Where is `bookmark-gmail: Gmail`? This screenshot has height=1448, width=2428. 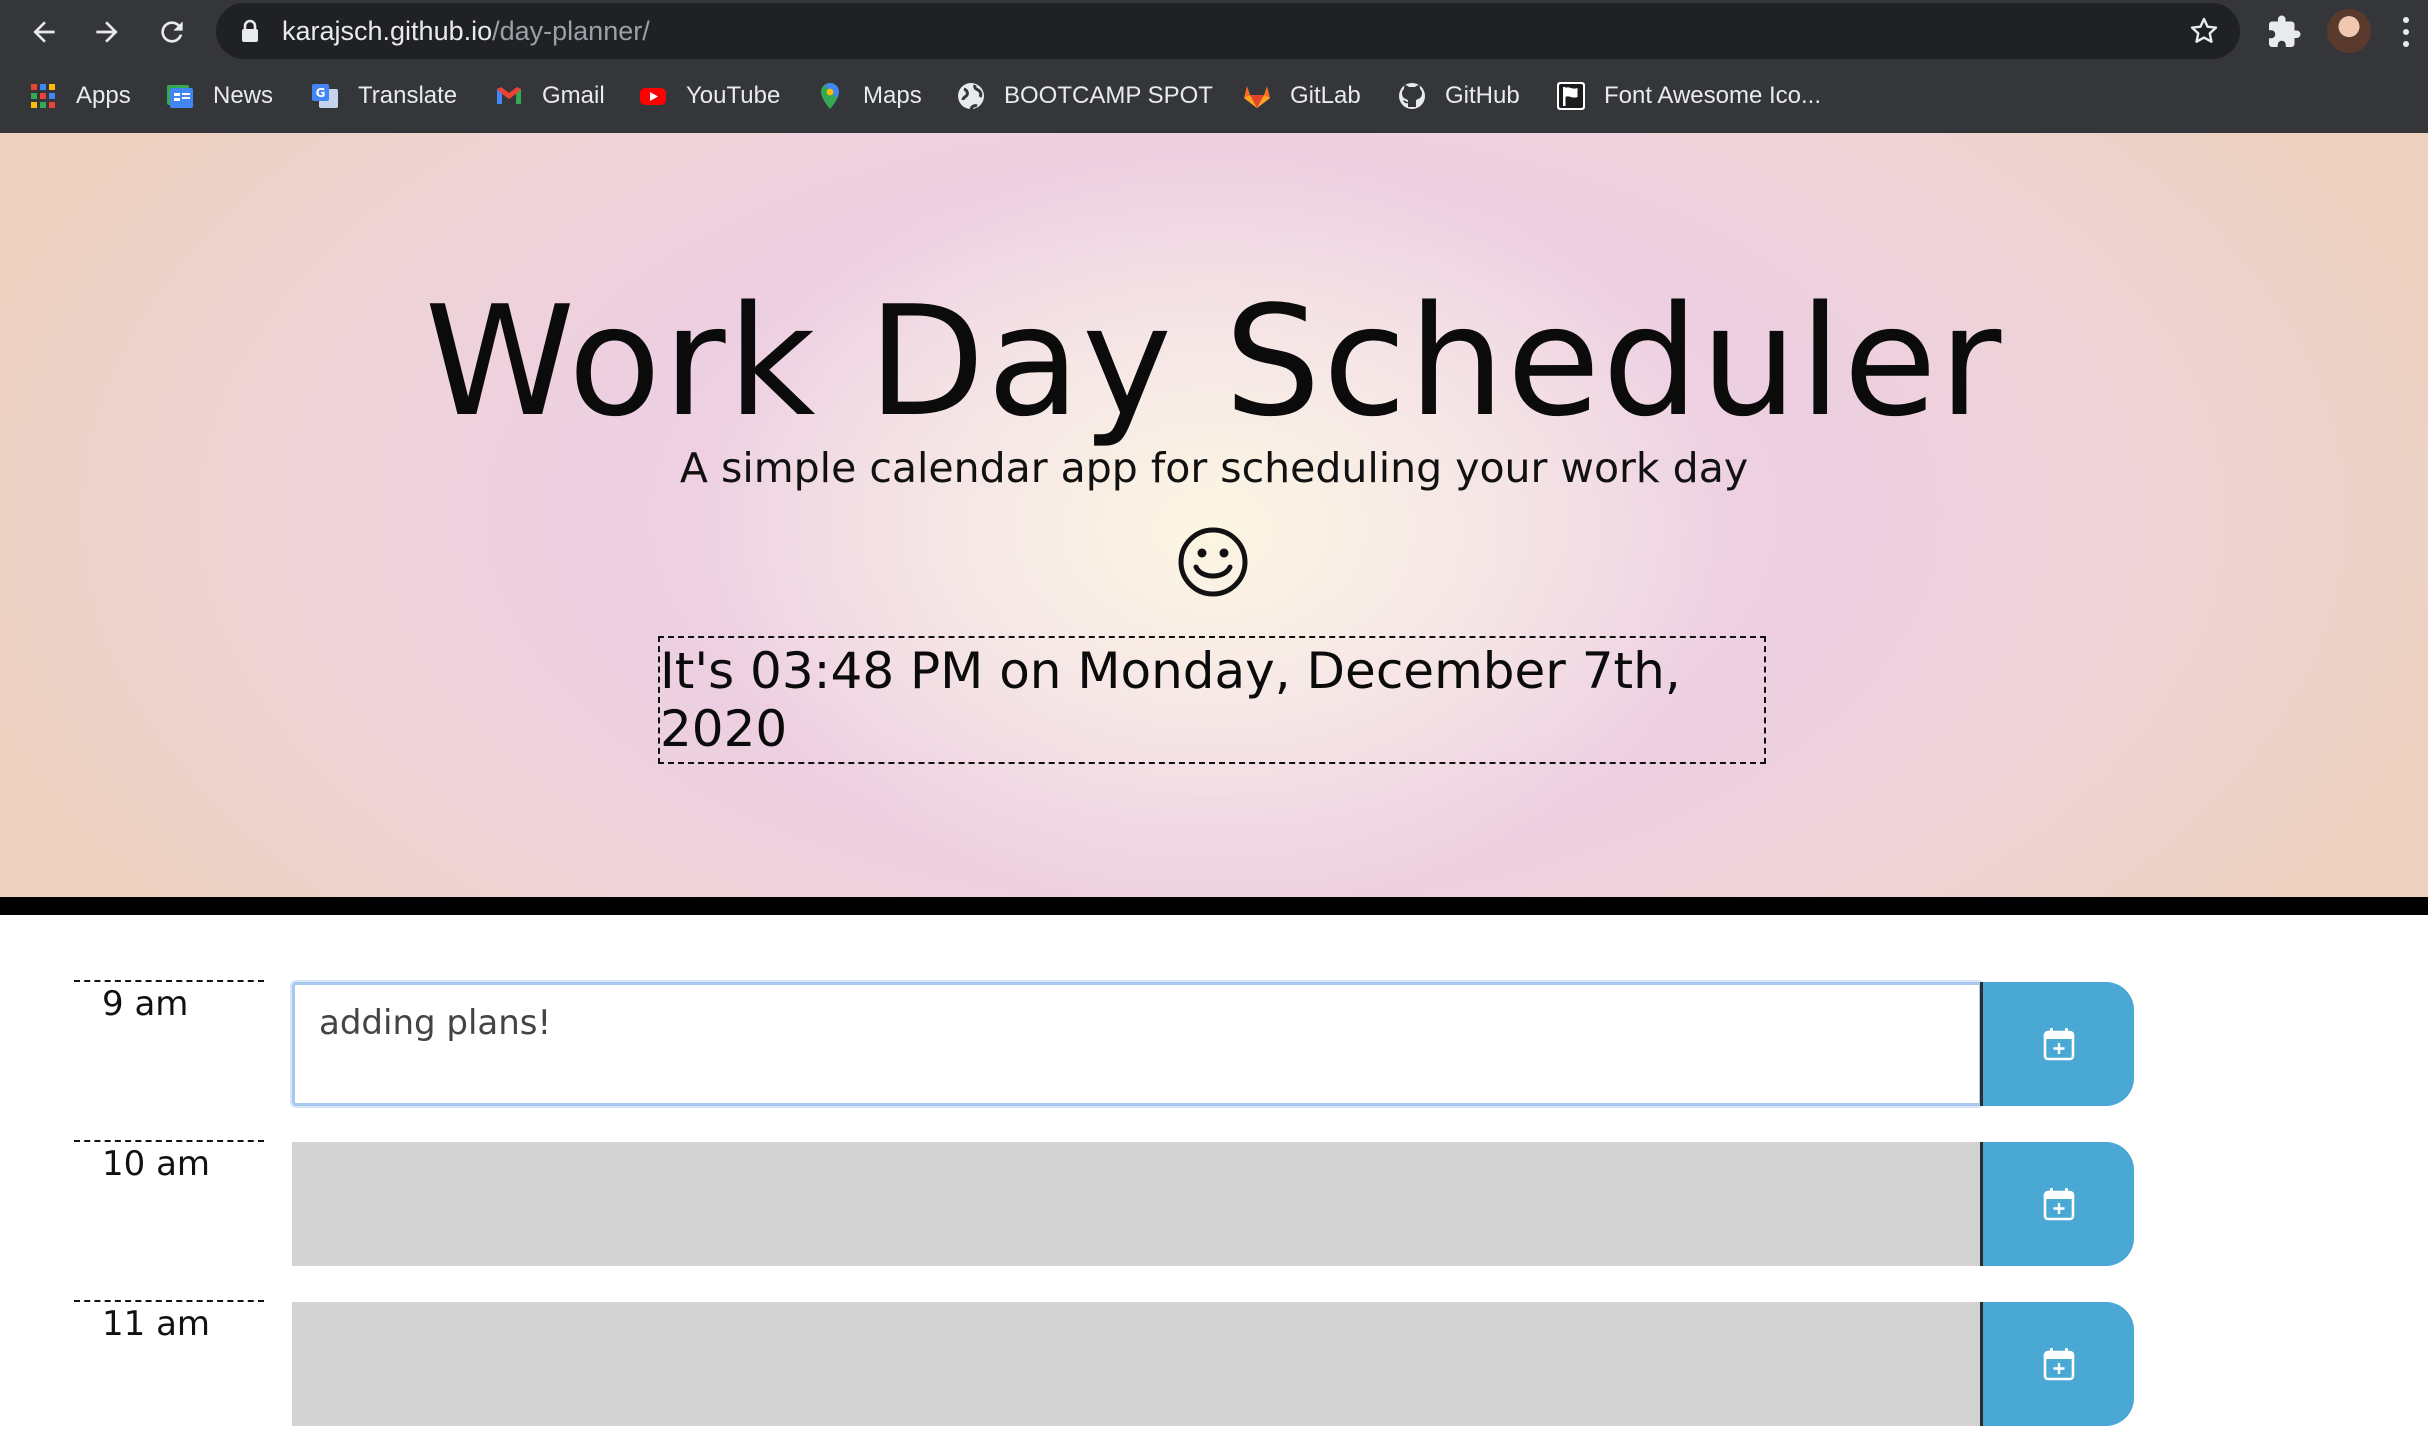 bookmark-gmail: Gmail is located at coordinates (549, 96).